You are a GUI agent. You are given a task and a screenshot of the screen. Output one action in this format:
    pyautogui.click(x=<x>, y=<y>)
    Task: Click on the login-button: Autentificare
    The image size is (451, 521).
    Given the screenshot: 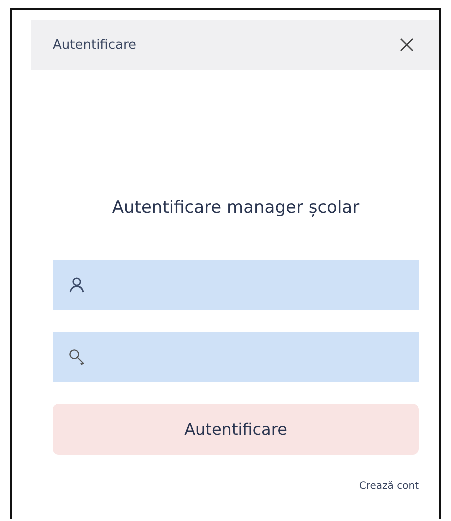 What is the action you would take?
    pyautogui.click(x=236, y=429)
    